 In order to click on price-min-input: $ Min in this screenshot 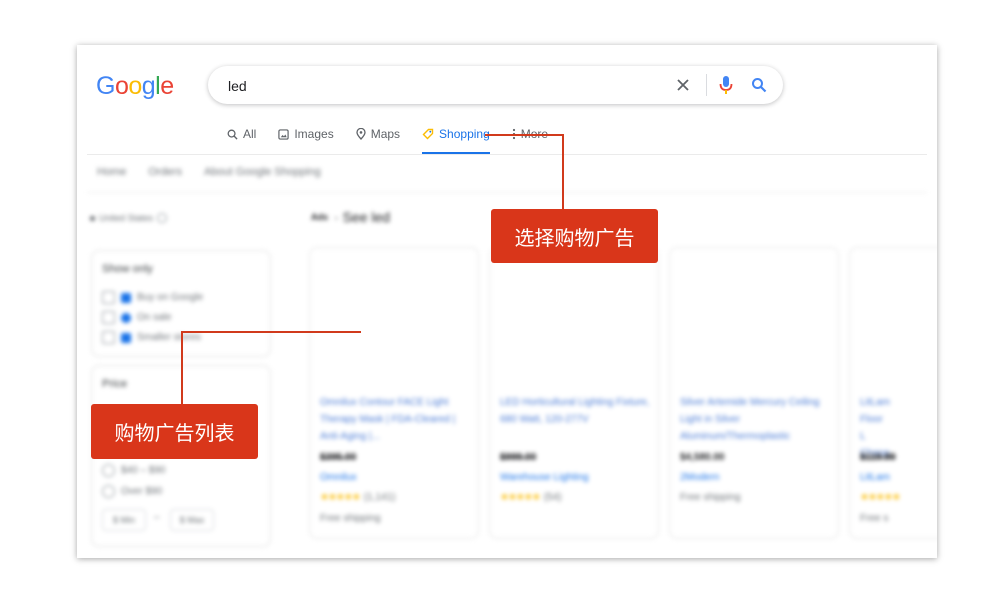, I will do `click(124, 520)`.